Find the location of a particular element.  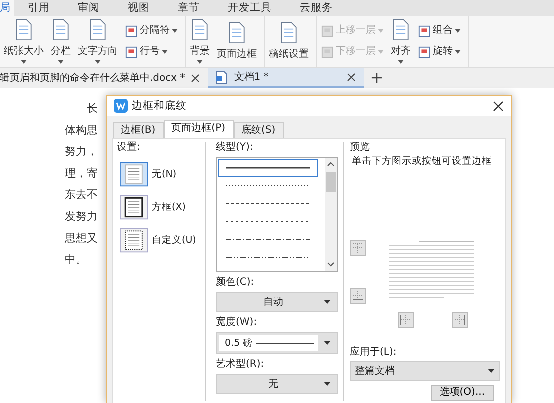

ribbon-tab: 审阅 is located at coordinates (89, 8).